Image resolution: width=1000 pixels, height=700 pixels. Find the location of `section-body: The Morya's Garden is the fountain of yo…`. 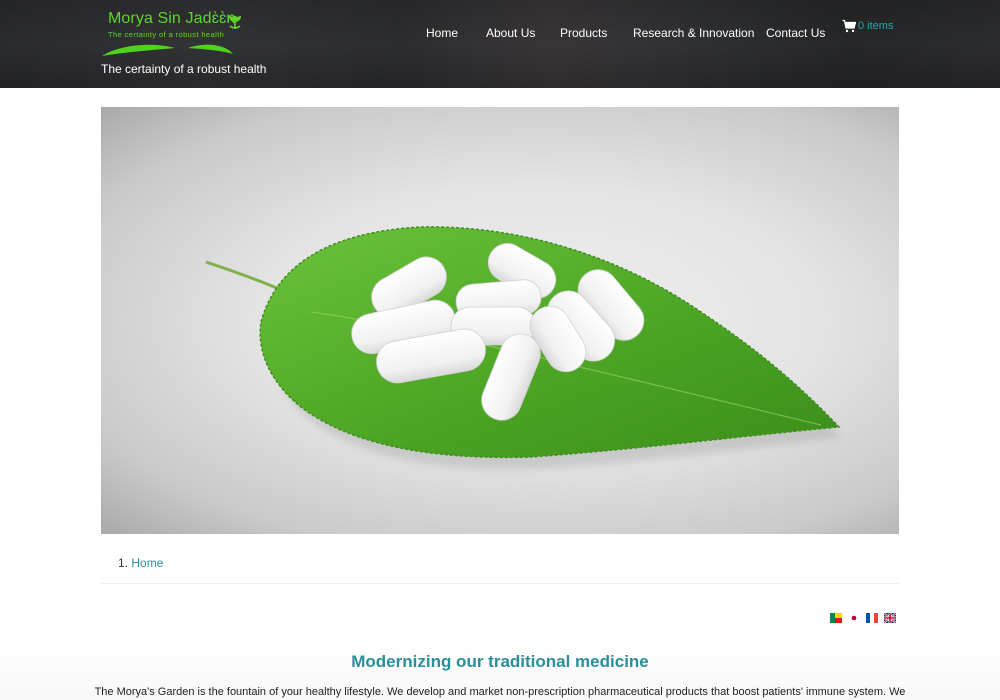

section-body: The Morya's Garden is the fountain of yo… is located at coordinates (500, 692).